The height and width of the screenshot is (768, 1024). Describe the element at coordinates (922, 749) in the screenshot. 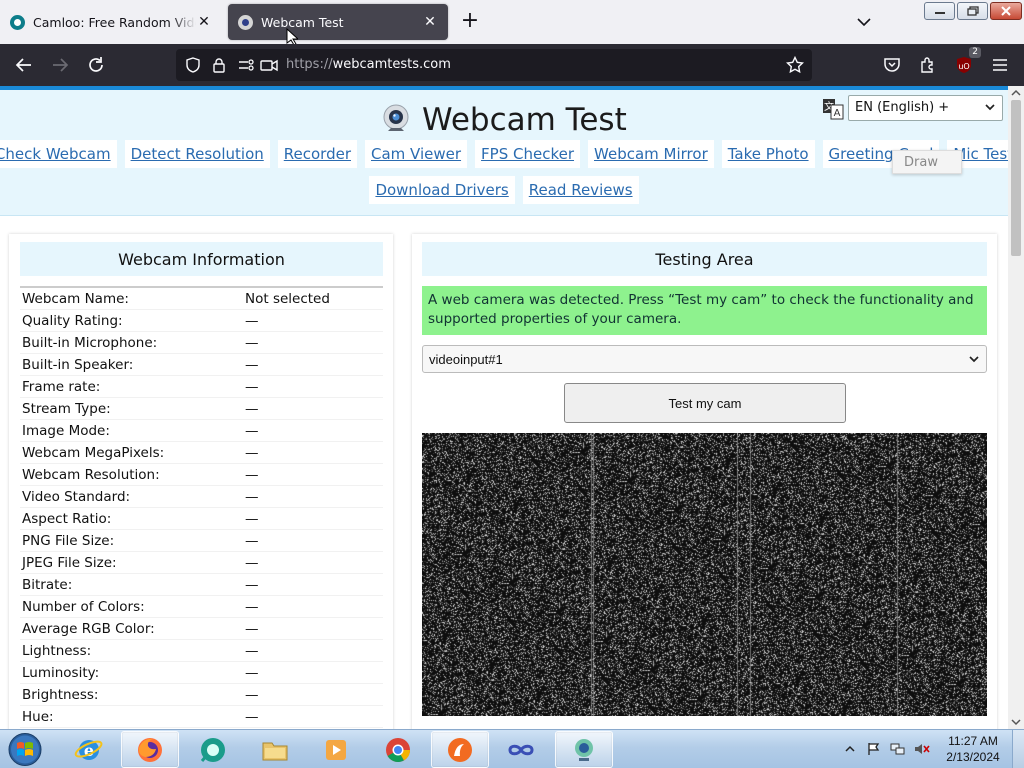

I see `volume-muted-icon` at that location.